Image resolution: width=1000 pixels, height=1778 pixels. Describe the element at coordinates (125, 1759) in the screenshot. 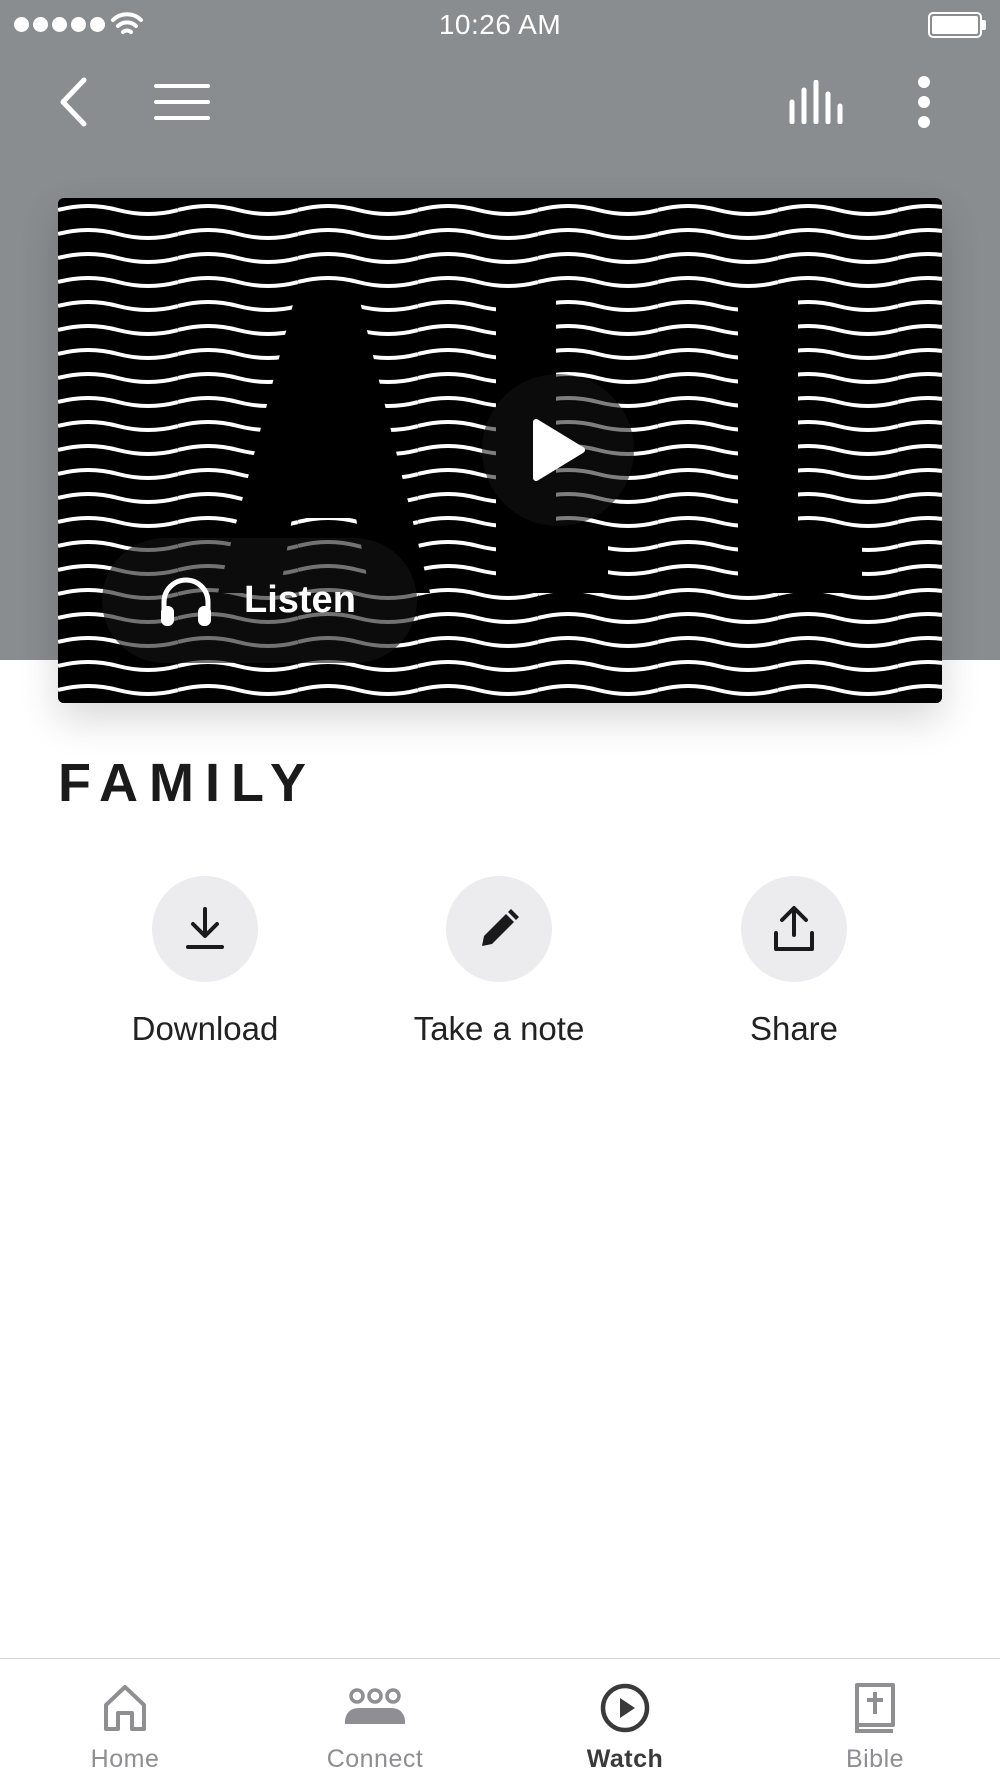

I see `tab-home-label: Home` at that location.